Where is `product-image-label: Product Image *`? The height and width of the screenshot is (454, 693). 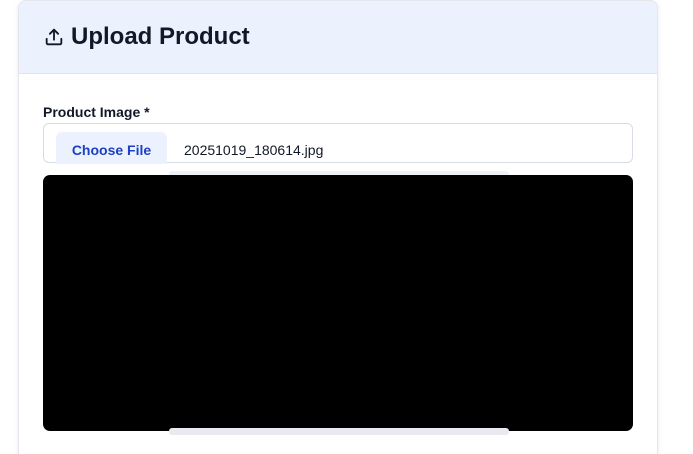 product-image-label: Product Image * is located at coordinates (96, 112).